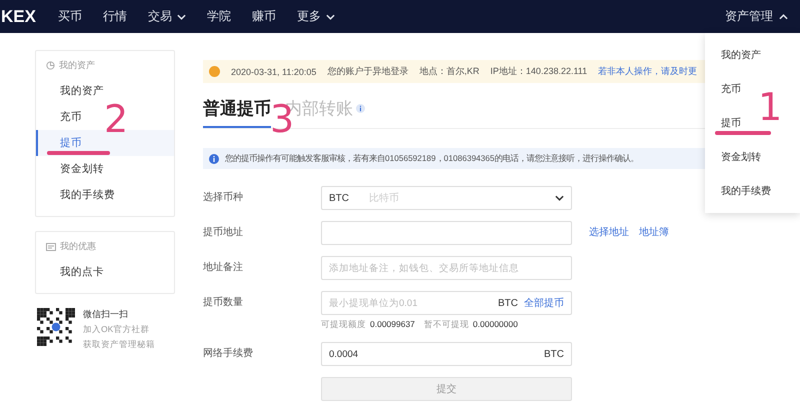 The width and height of the screenshot is (800, 413). Describe the element at coordinates (106, 314) in the screenshot. I see `promo-title: 微信扫一扫` at that location.